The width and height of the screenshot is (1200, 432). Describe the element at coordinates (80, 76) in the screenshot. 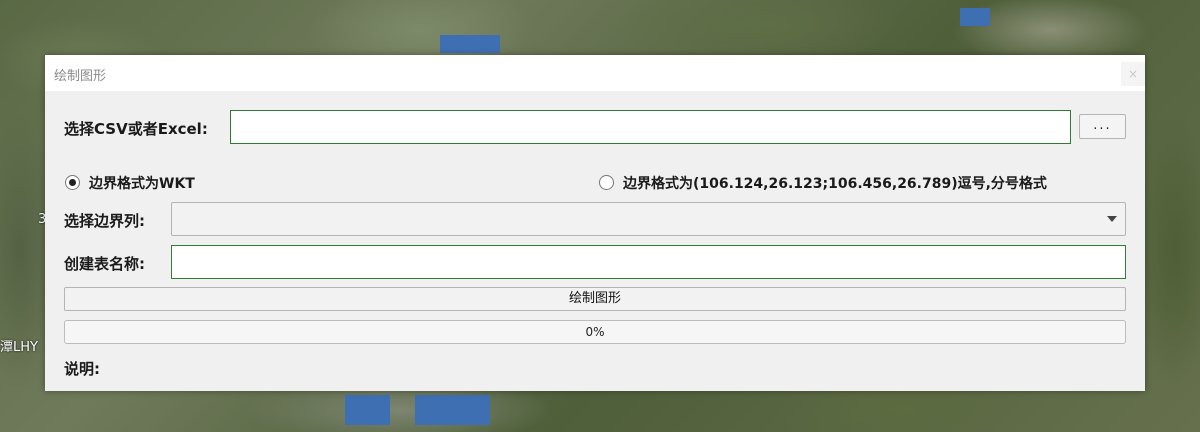

I see `dialog-title: 绘制图形` at that location.